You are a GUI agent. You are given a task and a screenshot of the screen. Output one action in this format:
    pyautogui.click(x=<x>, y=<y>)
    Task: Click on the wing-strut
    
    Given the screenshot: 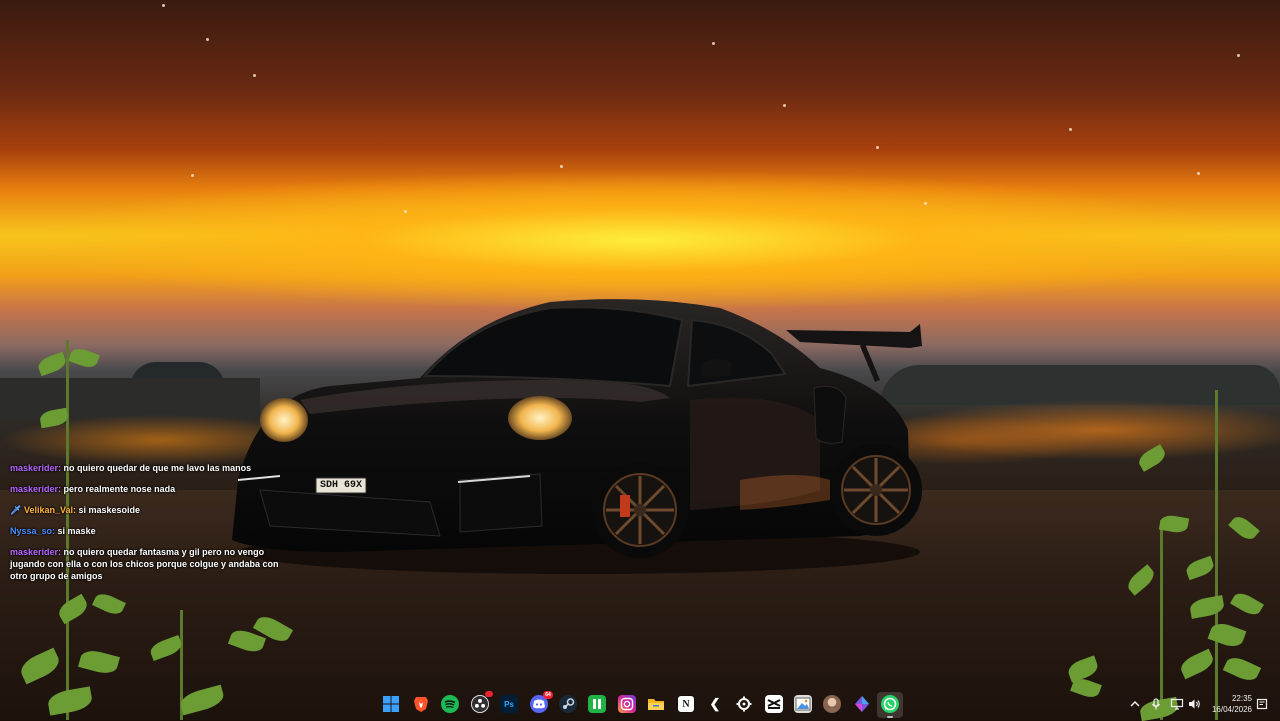 What is the action you would take?
    pyautogui.click(x=870, y=363)
    